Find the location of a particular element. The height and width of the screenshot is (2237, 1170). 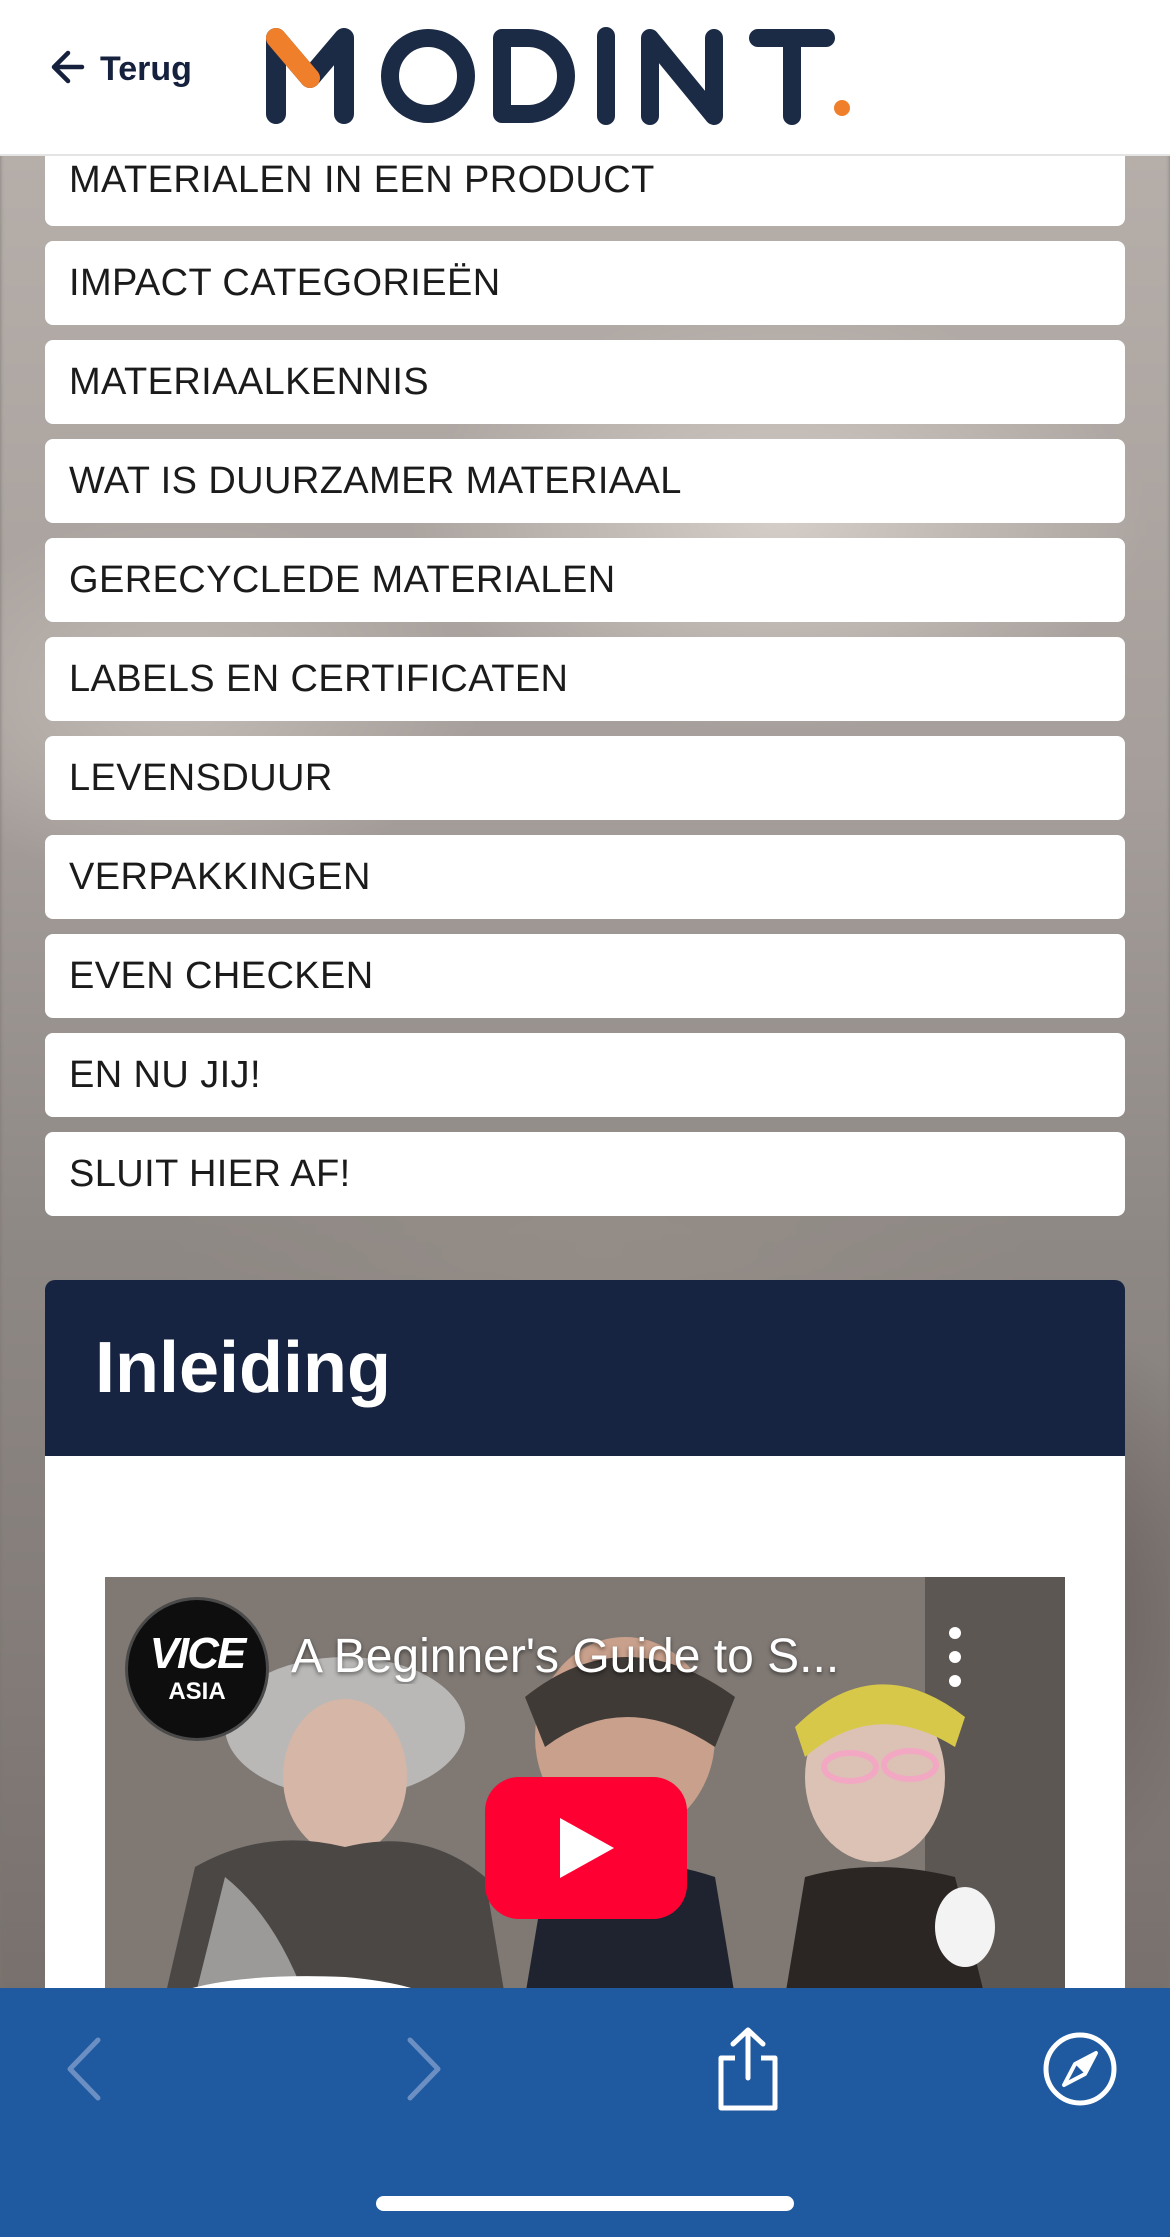

menu-item: EN NU JIJ! is located at coordinates (585, 1075).